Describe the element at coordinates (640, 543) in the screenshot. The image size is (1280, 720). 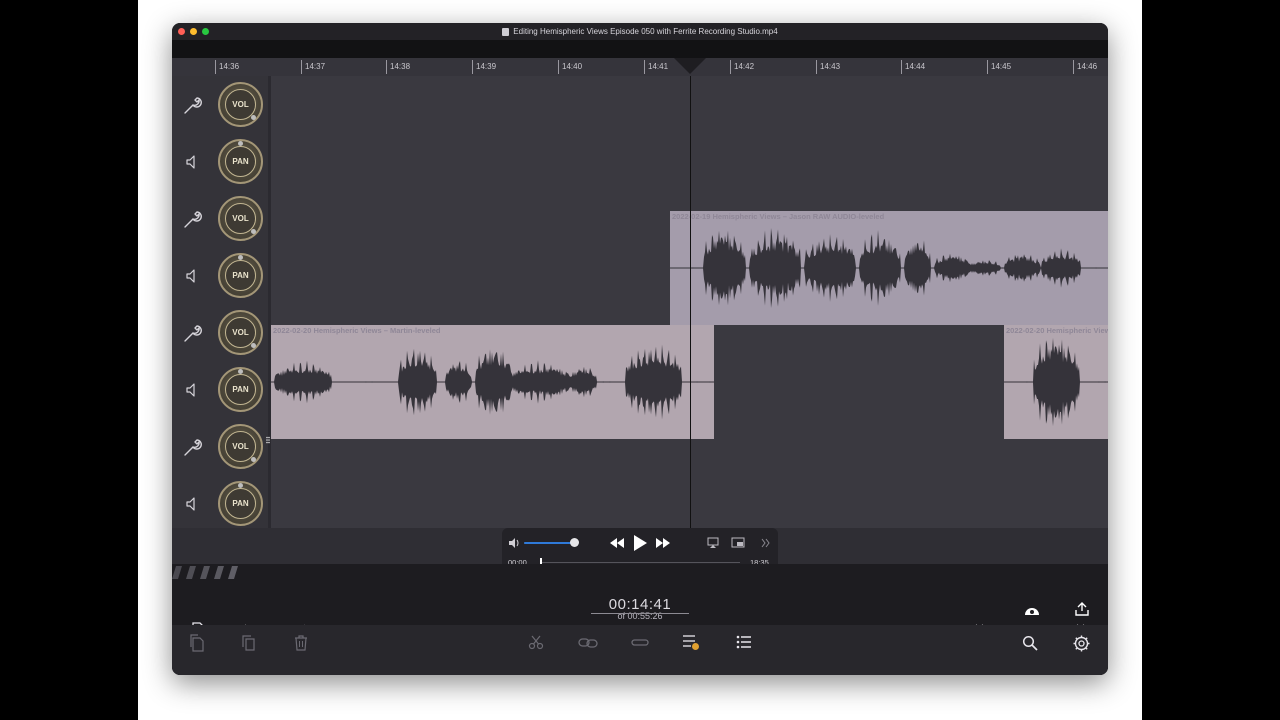
I see `play-icon` at that location.